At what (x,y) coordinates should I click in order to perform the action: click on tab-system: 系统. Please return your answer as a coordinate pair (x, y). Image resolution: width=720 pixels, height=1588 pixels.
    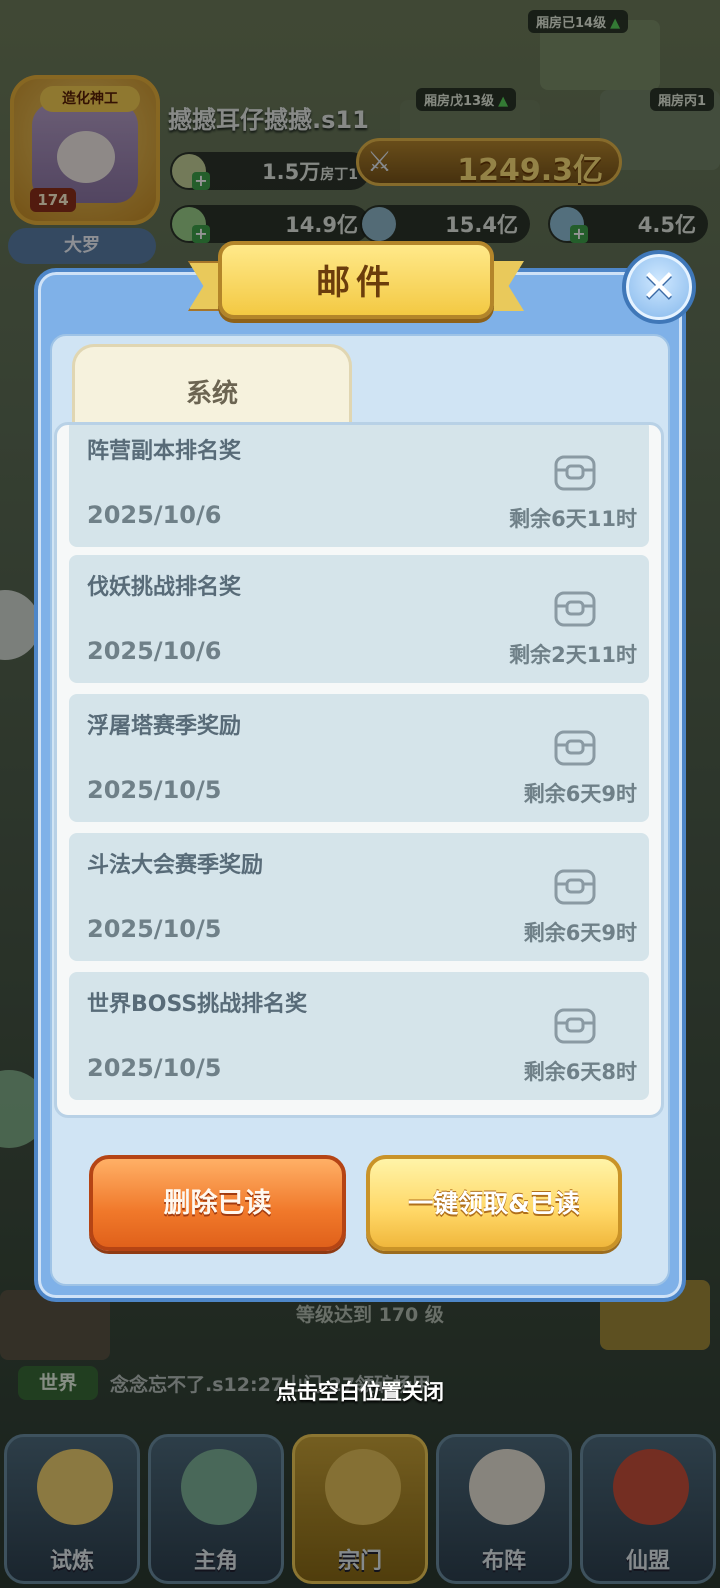
    Looking at the image, I should click on (212, 388).